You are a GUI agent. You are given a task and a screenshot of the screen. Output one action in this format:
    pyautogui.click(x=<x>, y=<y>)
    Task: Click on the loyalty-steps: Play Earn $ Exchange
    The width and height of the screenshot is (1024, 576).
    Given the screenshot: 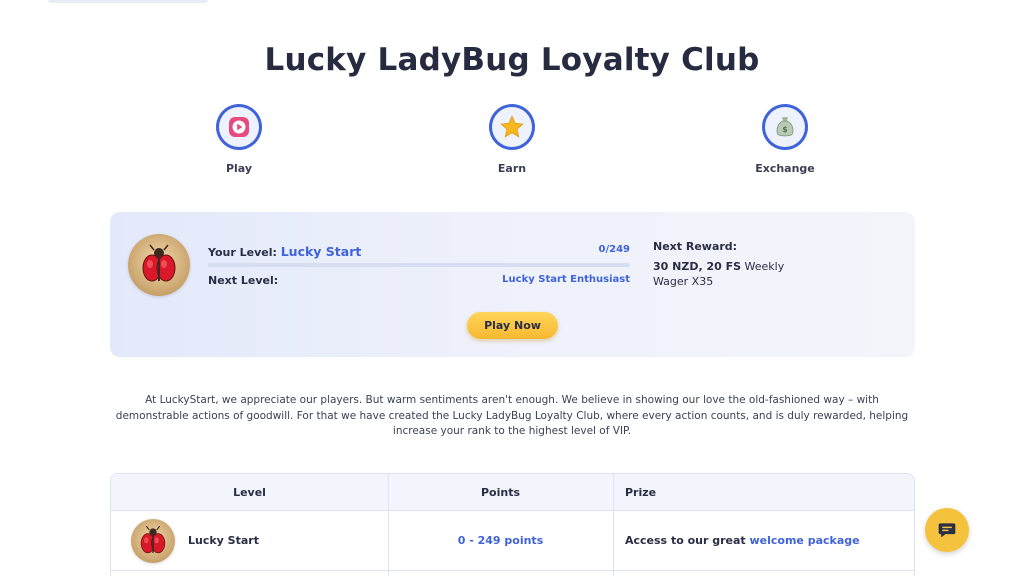 What is the action you would take?
    pyautogui.click(x=512, y=144)
    